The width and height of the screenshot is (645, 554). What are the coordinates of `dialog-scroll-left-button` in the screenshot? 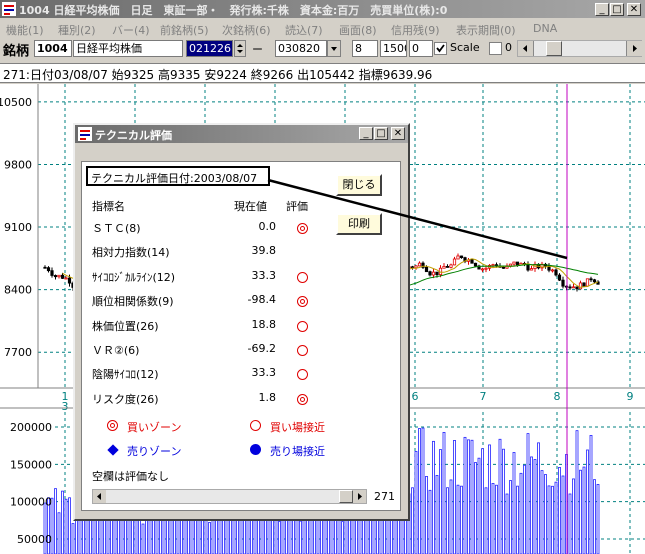 It's located at (99, 496).